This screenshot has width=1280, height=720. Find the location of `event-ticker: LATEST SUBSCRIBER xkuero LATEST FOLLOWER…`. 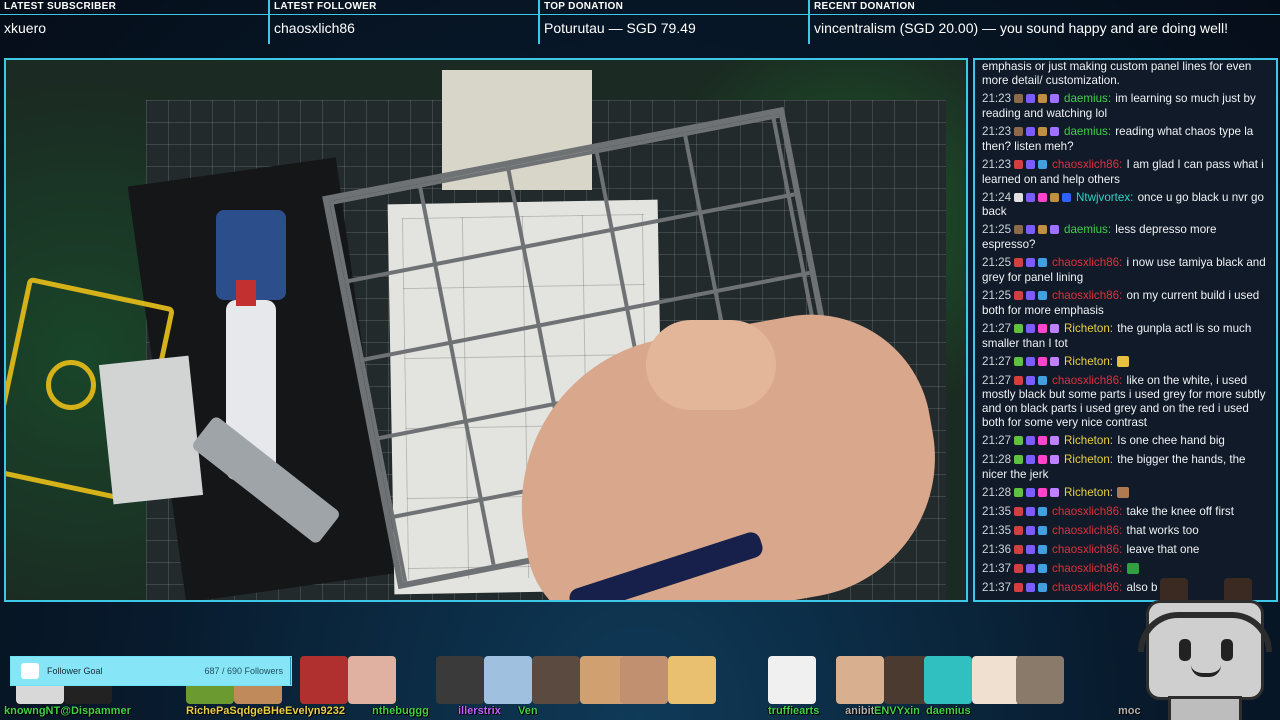

event-ticker: LATEST SUBSCRIBER xkuero LATEST FOLLOWER… is located at coordinates (640, 22).